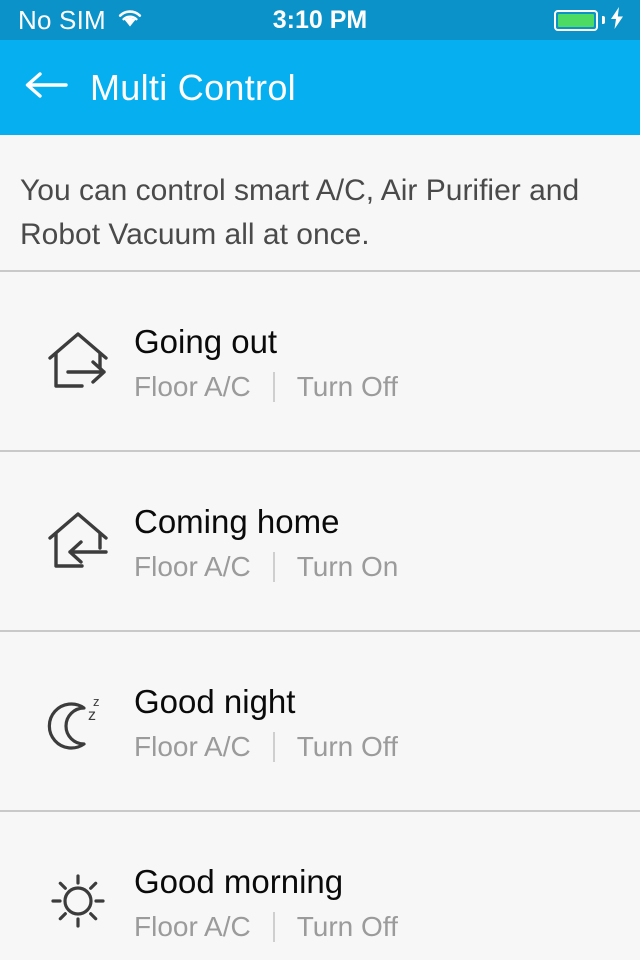 This screenshot has width=640, height=960. What do you see at coordinates (617, 20) in the screenshot?
I see `lightning-bolt-icon` at bounding box center [617, 20].